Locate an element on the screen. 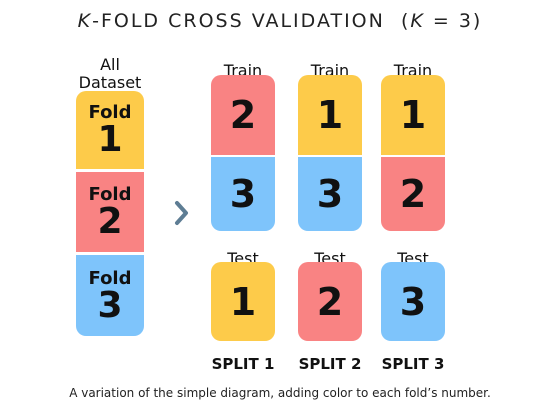  title-main: -FOLD CROSS VALIDATION is located at coordinates (238, 21).